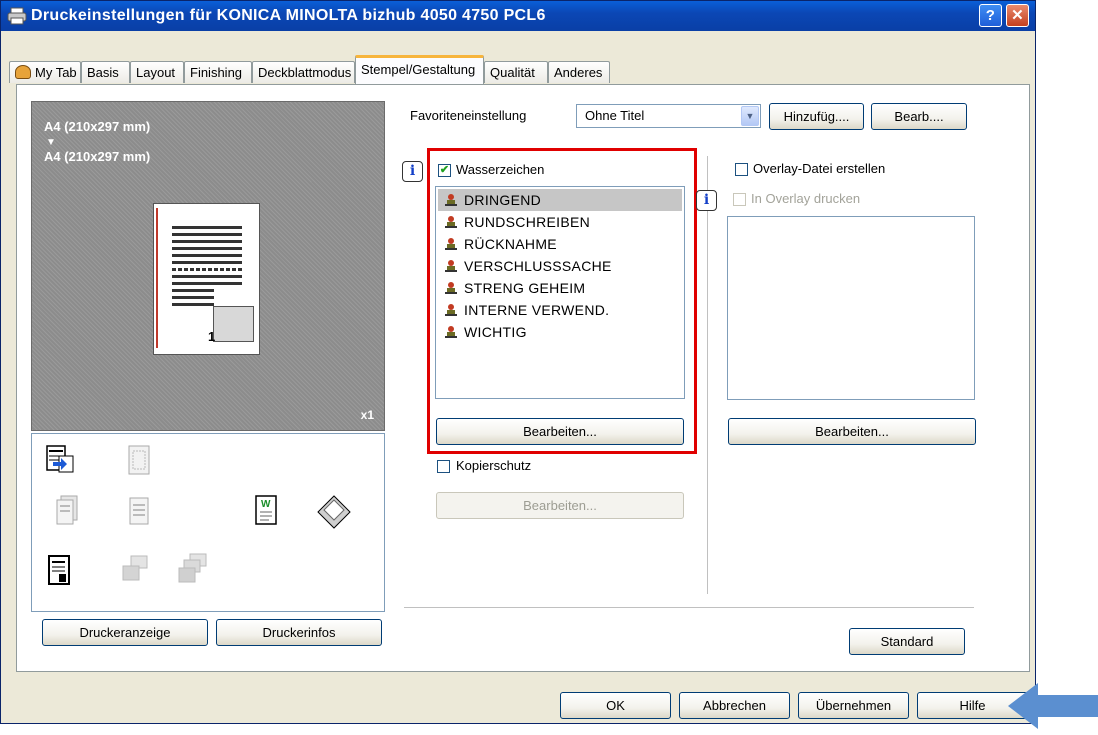  Describe the element at coordinates (750, 116) in the screenshot. I see `chevron-down-icon: ▼` at that location.